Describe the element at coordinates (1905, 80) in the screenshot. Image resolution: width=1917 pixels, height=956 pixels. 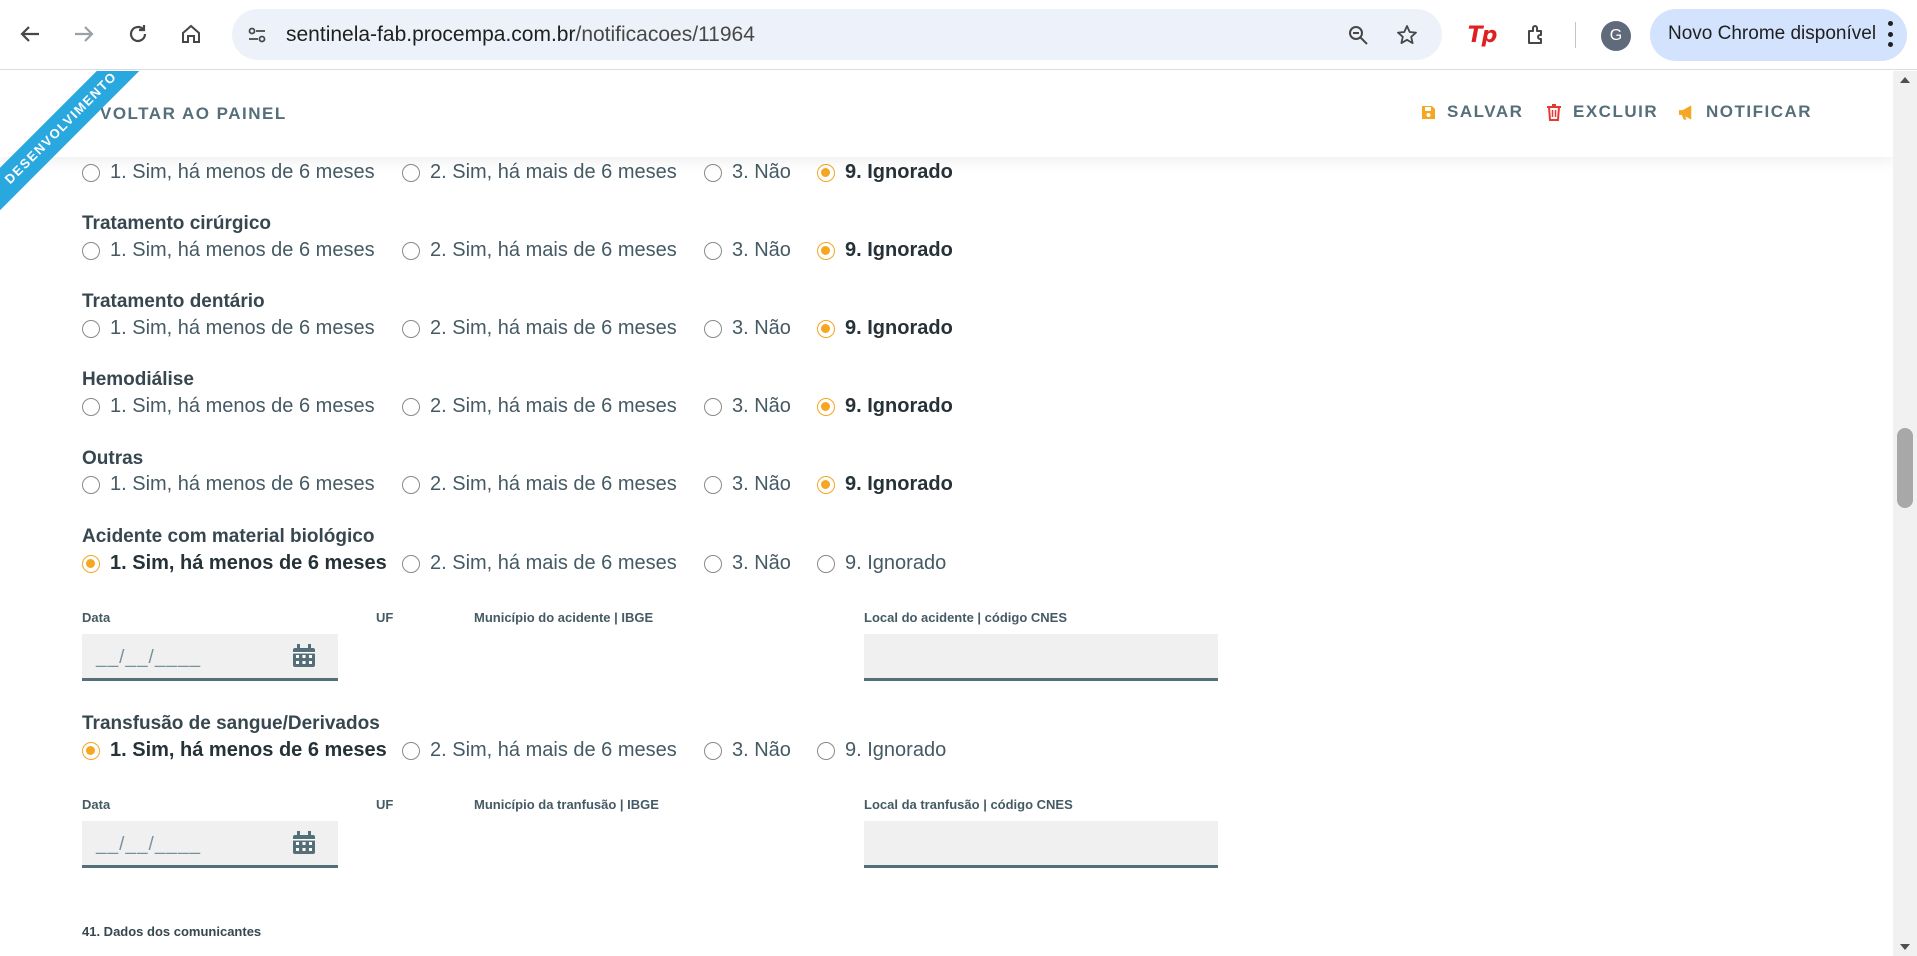
I see `scroll-up-arrow-icon` at that location.